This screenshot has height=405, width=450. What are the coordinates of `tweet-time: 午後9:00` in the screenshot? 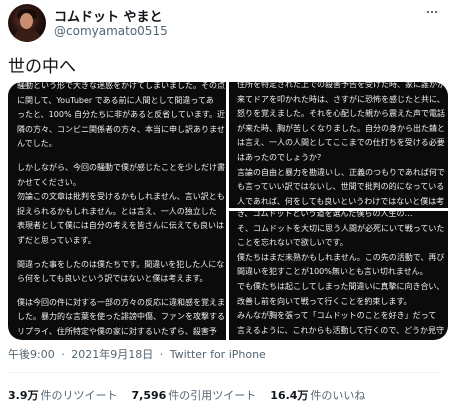 It's located at (31, 354).